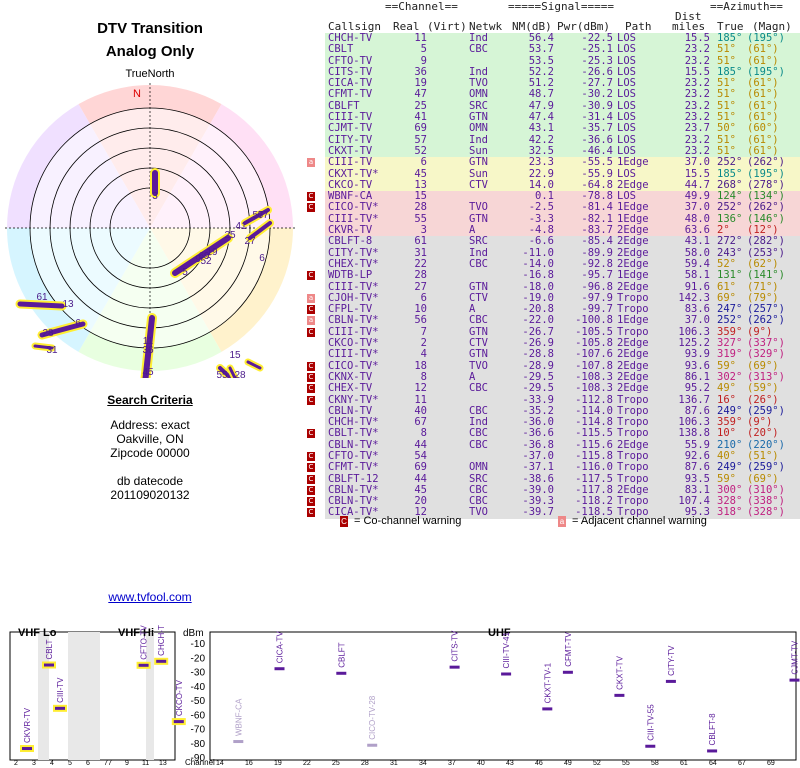  What do you see at coordinates (60, 690) in the screenshot?
I see `signal-marker-label: CIII-TV` at bounding box center [60, 690].